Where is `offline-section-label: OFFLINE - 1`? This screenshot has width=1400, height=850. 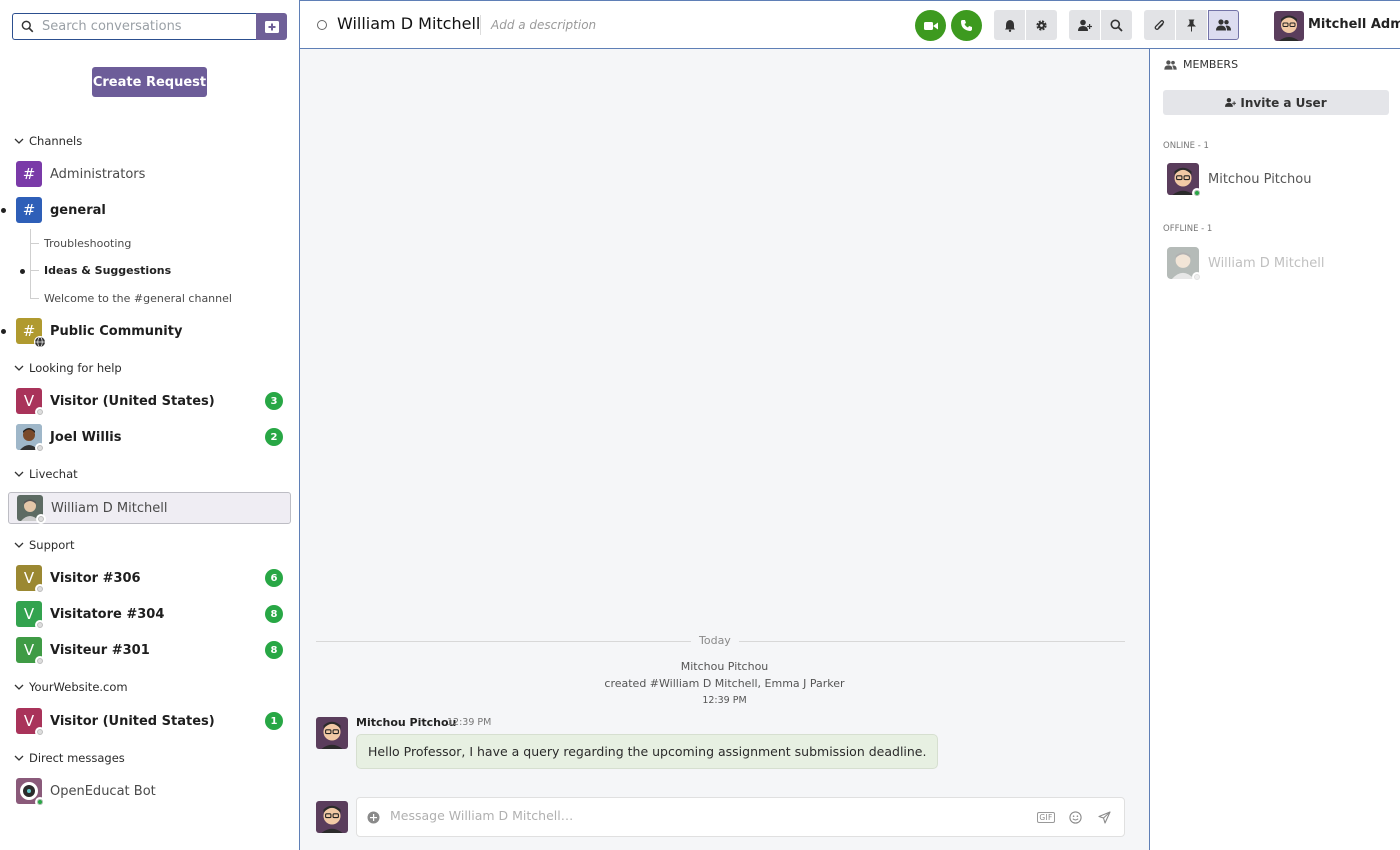
offline-section-label: OFFLINE - 1 is located at coordinates (1188, 229).